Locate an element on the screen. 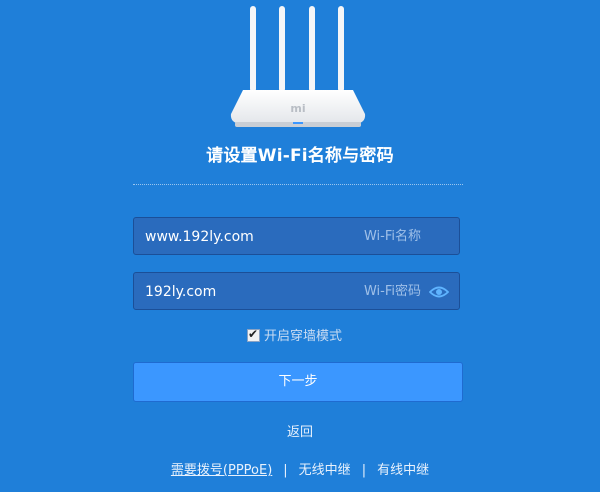  wall-mode-label: 开启穿墙模式 is located at coordinates (303, 336).